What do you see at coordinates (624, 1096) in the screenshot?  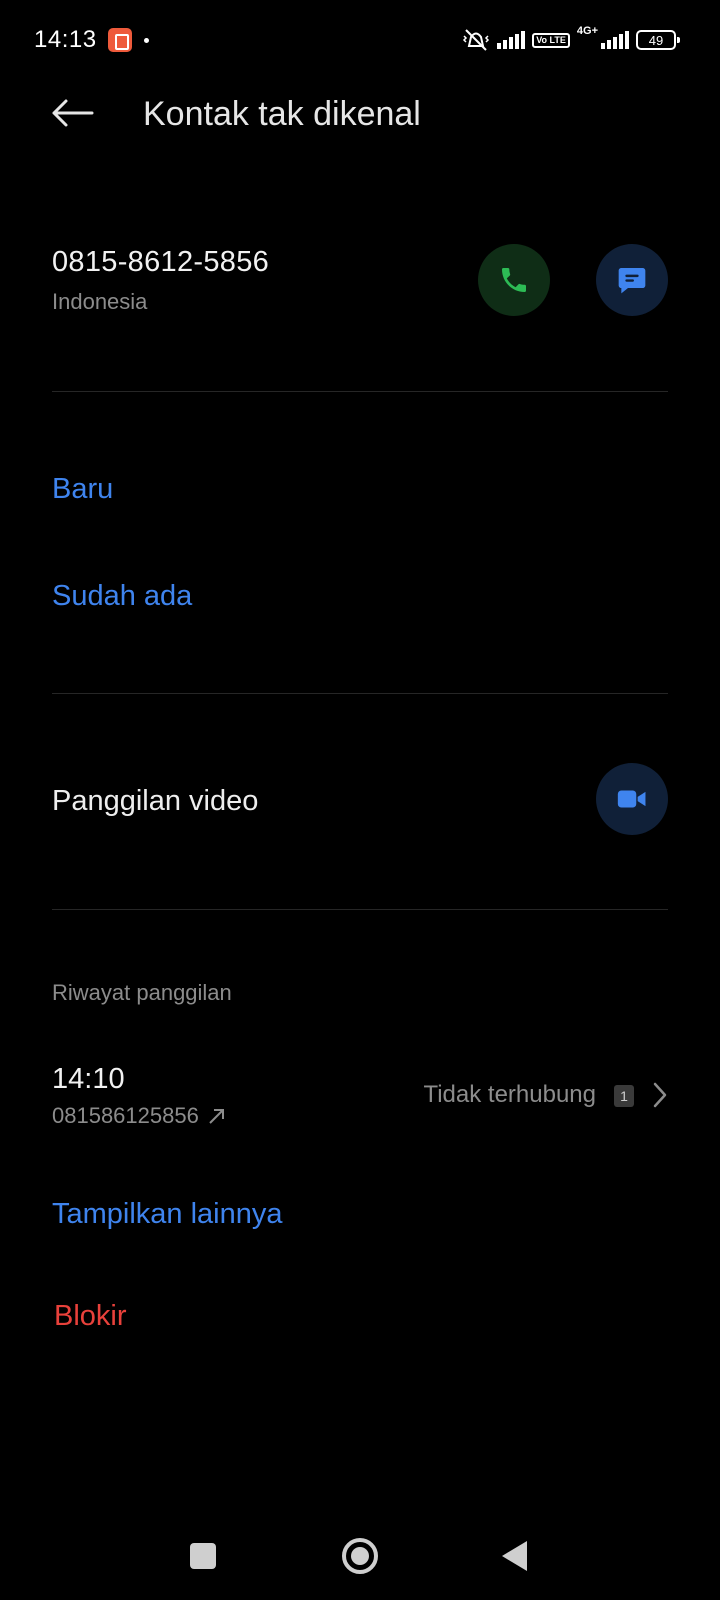 I see `call-count-badge: 1` at bounding box center [624, 1096].